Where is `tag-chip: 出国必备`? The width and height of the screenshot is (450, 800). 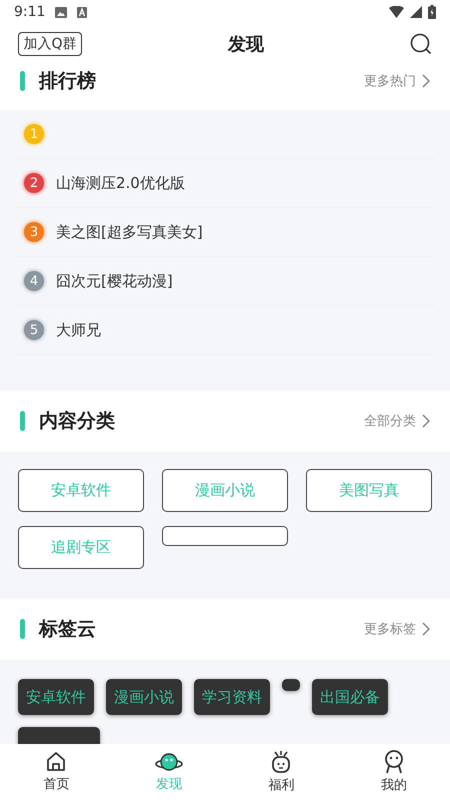
tag-chip: 出国必备 is located at coordinates (350, 697).